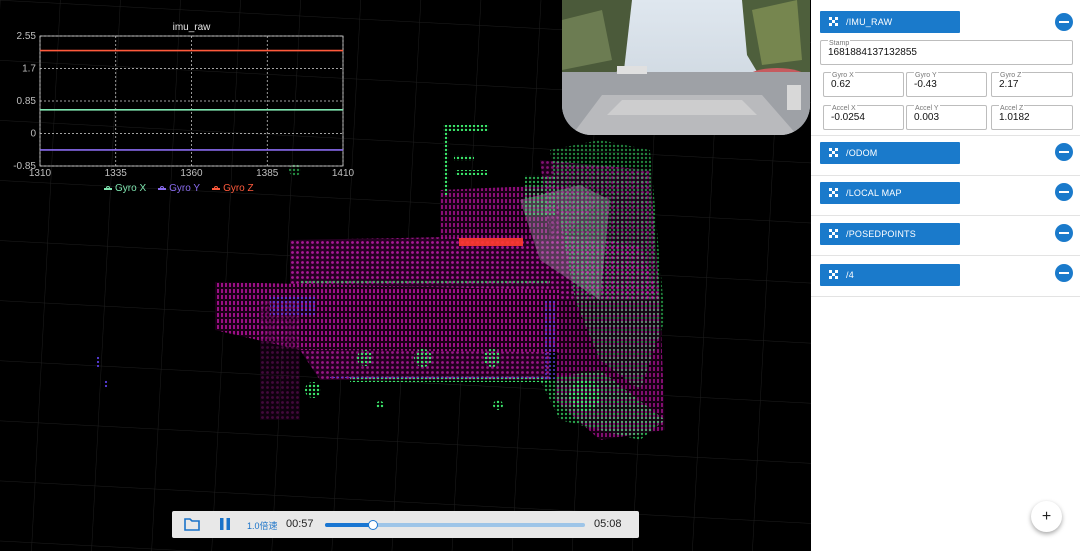 This screenshot has height=551, width=1080. I want to click on field-value: 1.0182, so click(1014, 117).